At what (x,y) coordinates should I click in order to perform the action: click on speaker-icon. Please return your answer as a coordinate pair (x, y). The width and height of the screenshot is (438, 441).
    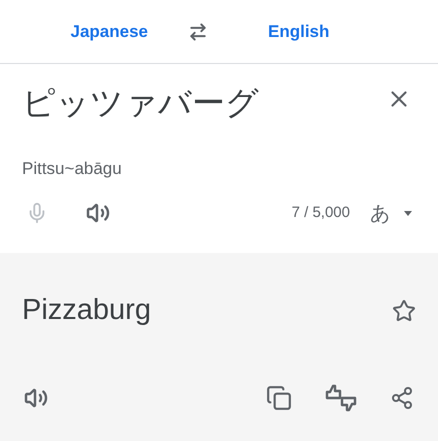
    Looking at the image, I should click on (98, 213).